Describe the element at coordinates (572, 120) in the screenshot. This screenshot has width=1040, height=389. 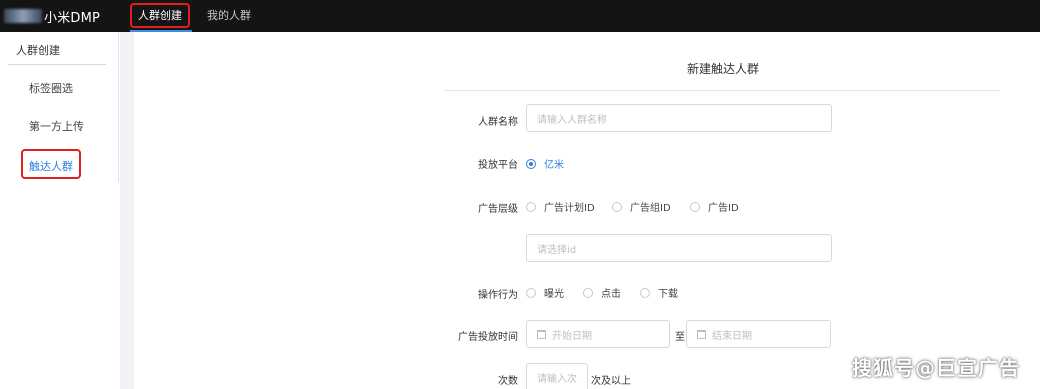
I see `audience-name-placeholder: 请输入人群名称` at that location.